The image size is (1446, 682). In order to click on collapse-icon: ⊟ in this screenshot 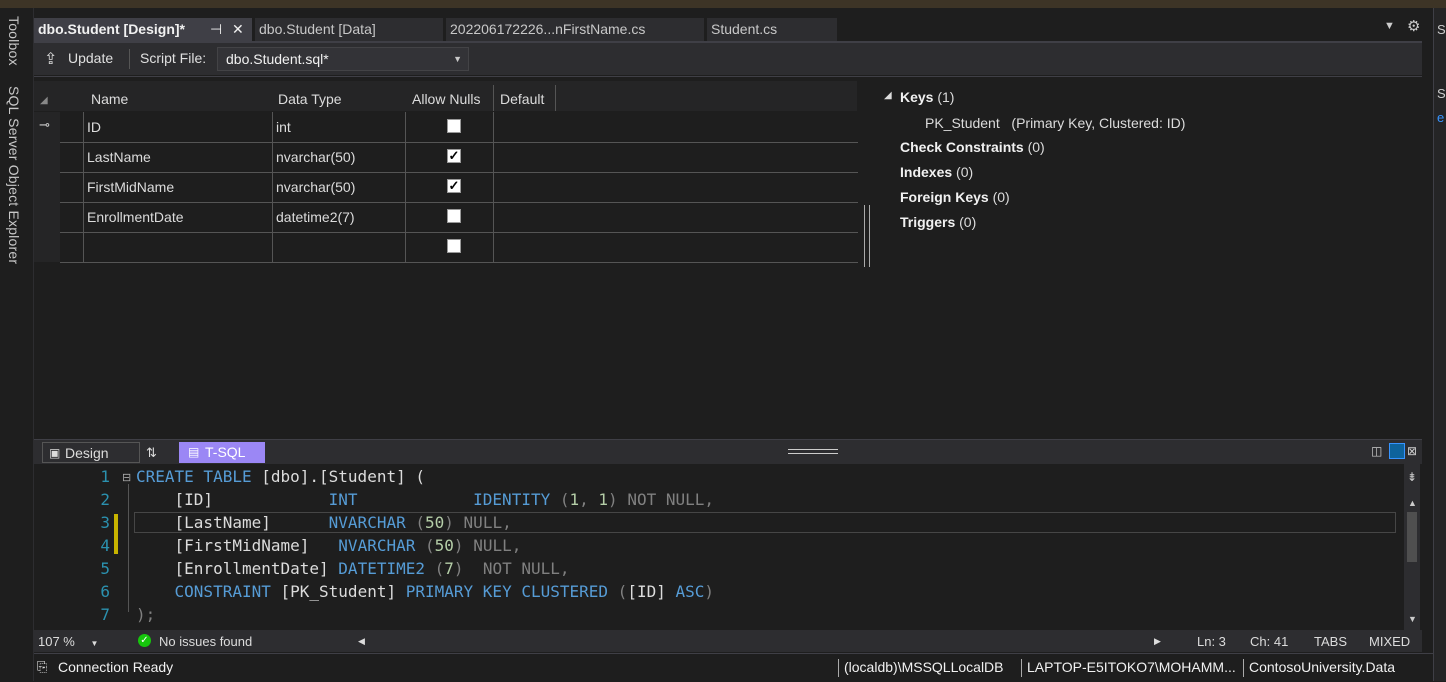, I will do `click(126, 477)`.